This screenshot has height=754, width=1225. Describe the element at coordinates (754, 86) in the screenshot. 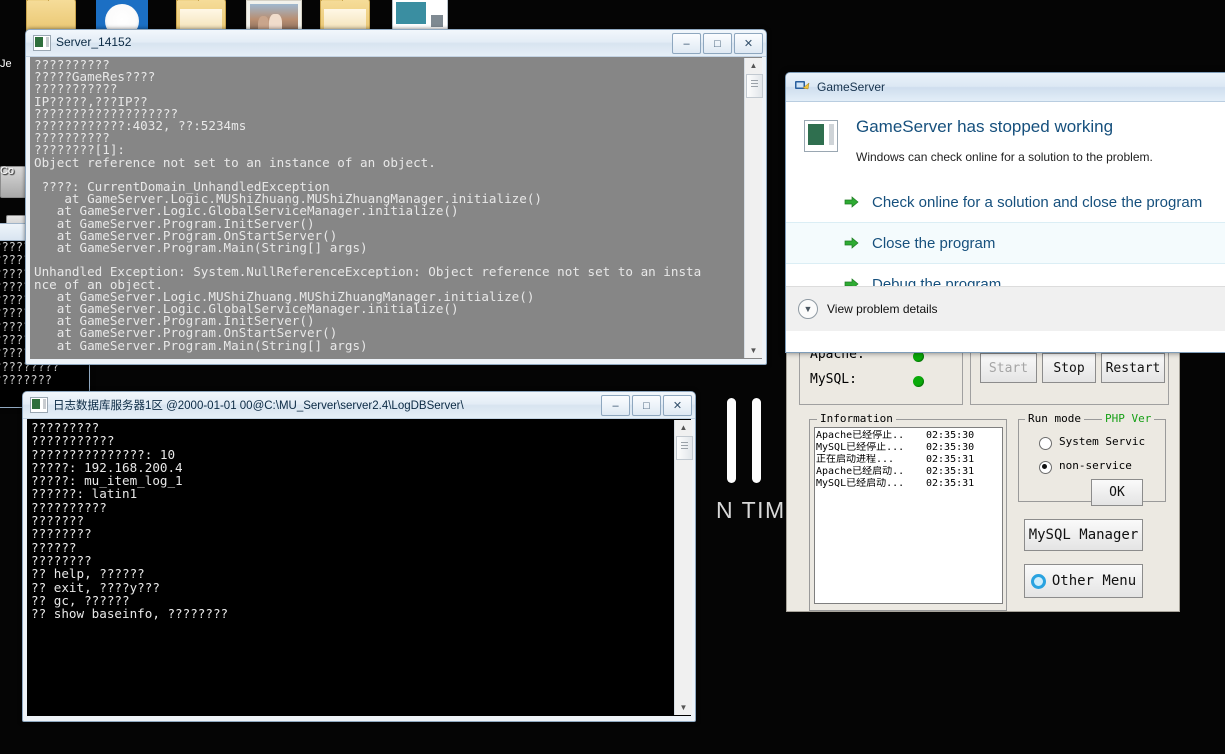

I see `server-scrollbar-thumb` at that location.